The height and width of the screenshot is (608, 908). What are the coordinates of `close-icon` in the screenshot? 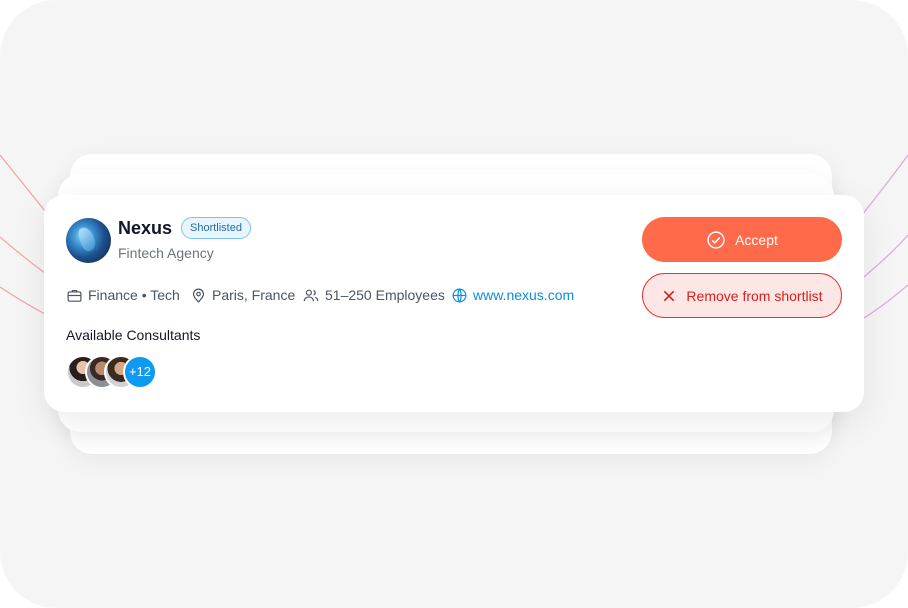 It's located at (669, 295).